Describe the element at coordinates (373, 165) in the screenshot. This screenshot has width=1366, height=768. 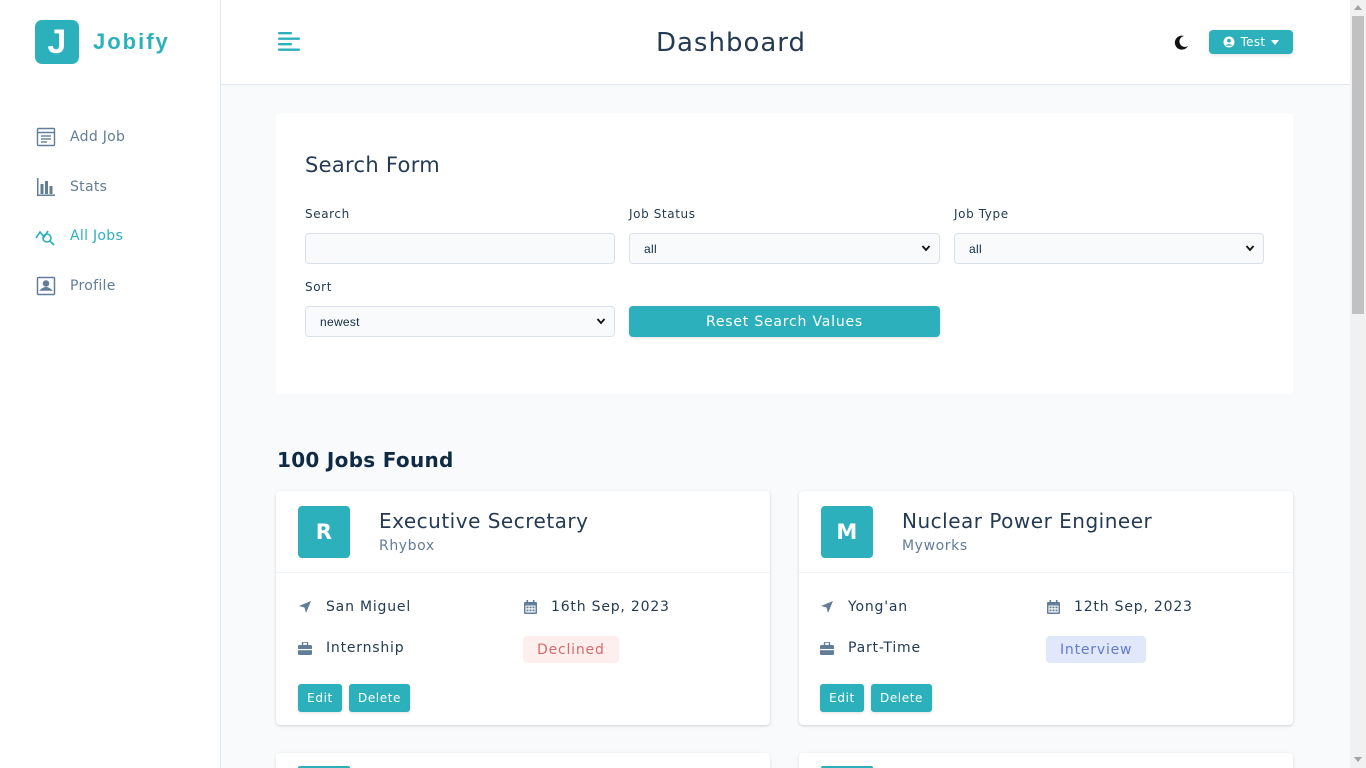
I see `search-form-title: Search Form` at that location.